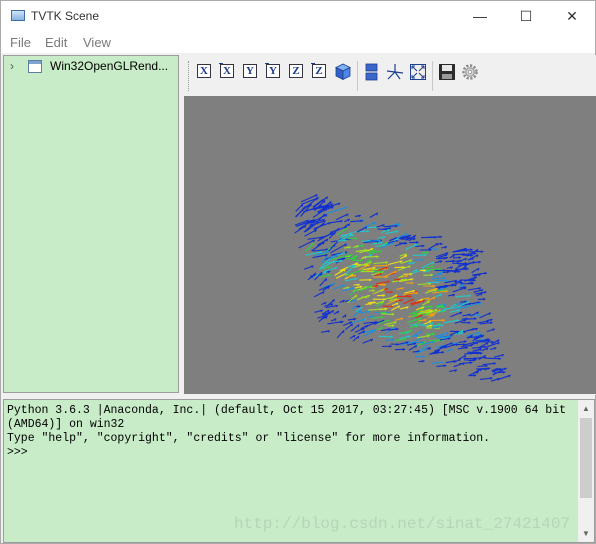 The width and height of the screenshot is (596, 544). I want to click on window-node-icon, so click(35, 66).